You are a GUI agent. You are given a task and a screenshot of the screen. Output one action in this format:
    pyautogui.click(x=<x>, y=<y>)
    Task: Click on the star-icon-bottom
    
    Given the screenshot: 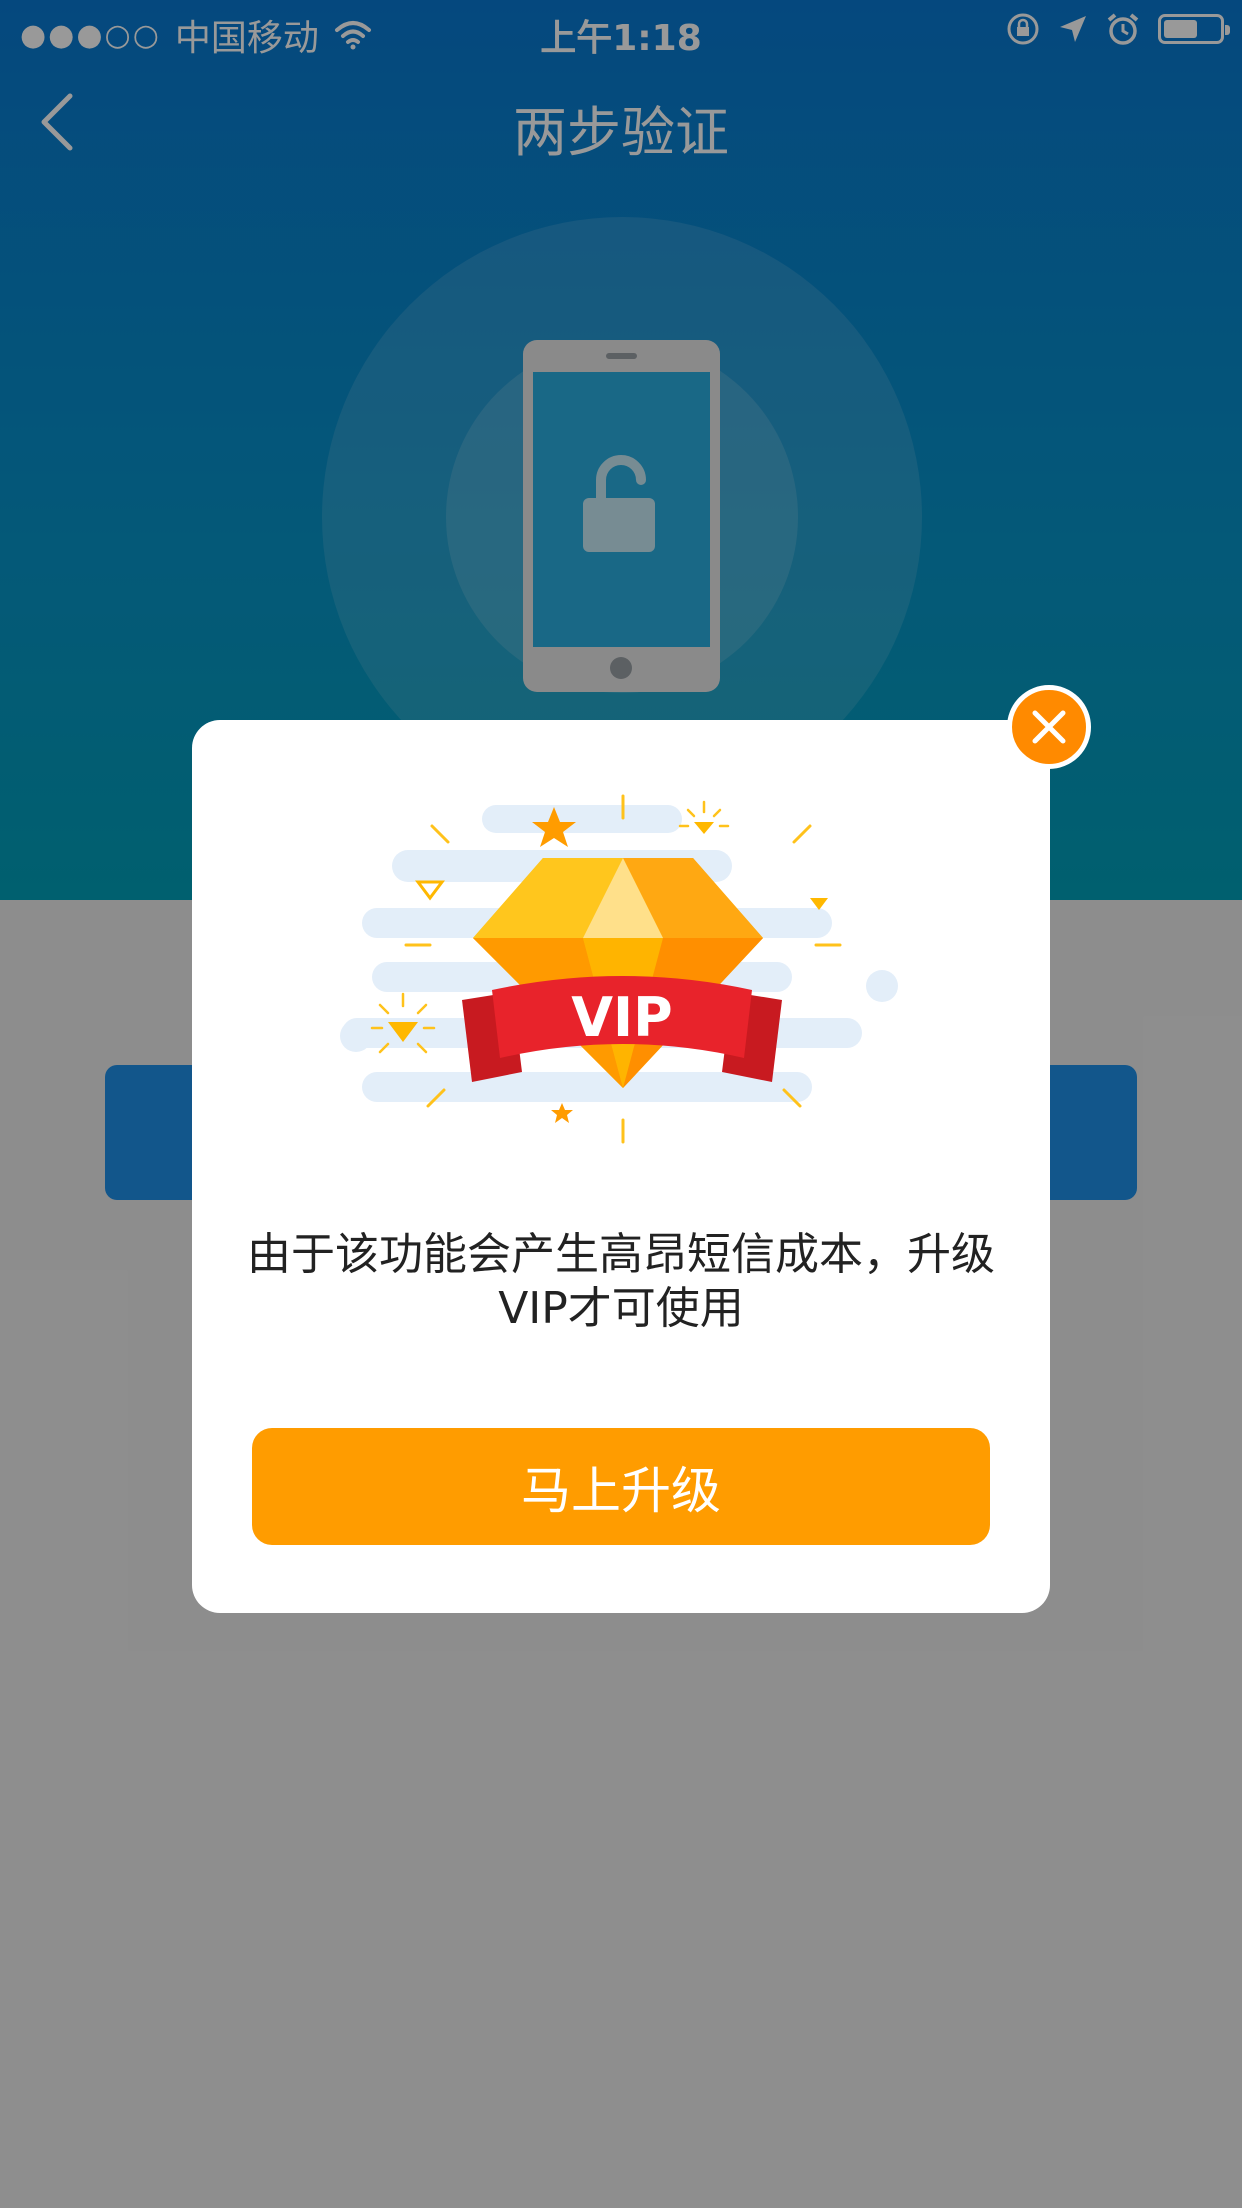 What is the action you would take?
    pyautogui.click(x=562, y=1113)
    